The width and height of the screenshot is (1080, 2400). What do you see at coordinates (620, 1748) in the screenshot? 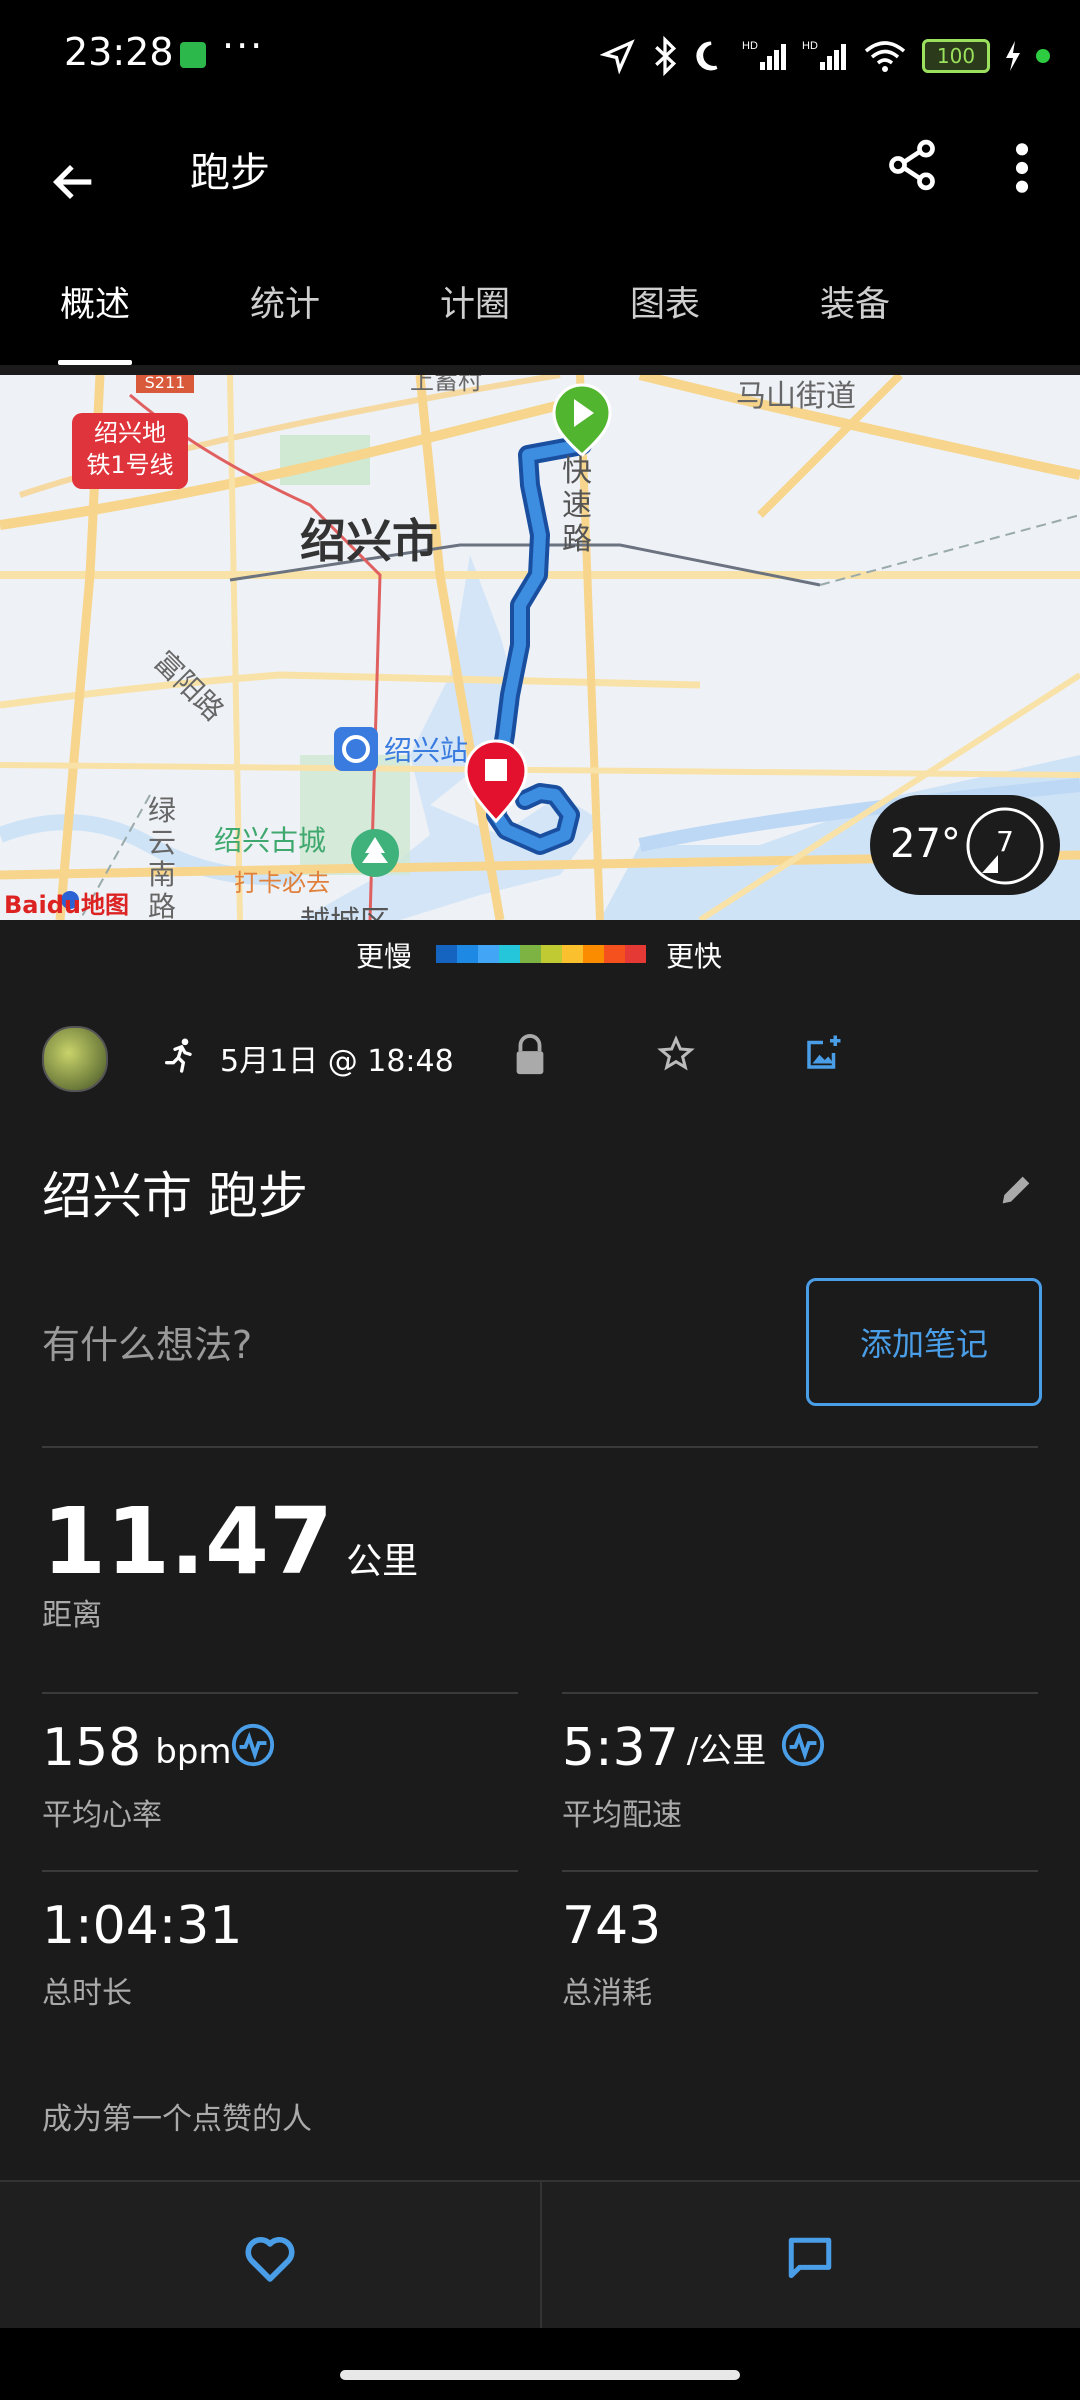
I see `pace-value: 5:37` at bounding box center [620, 1748].